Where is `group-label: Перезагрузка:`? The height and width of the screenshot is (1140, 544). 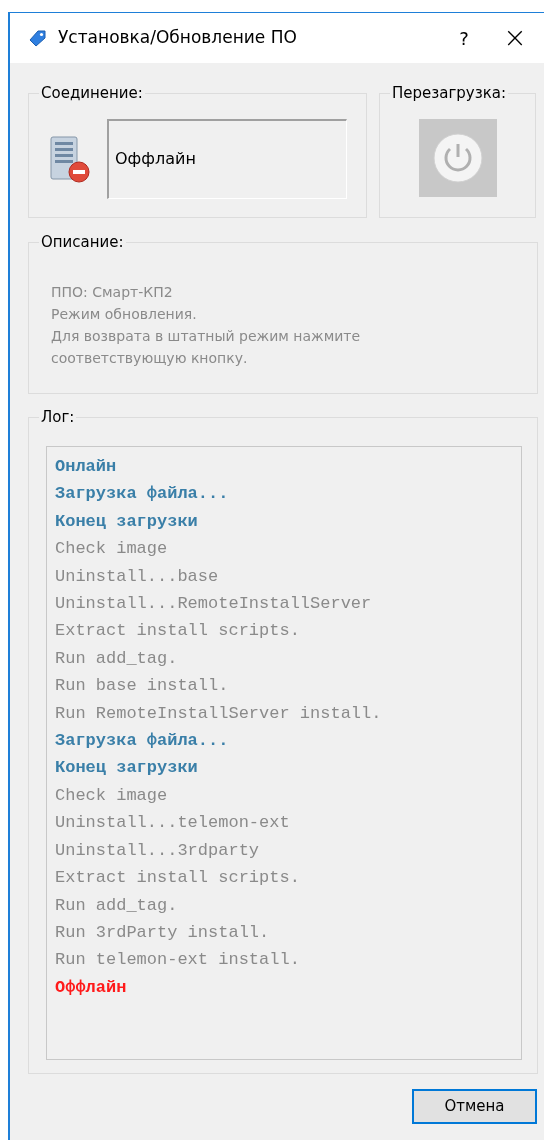
group-label: Перезагрузка: is located at coordinates (449, 93).